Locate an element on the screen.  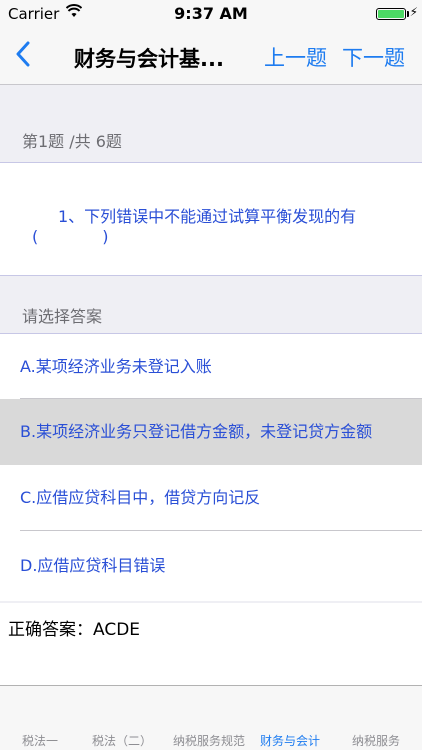
question-counter: 第1题 /共 6题 is located at coordinates (211, 140).